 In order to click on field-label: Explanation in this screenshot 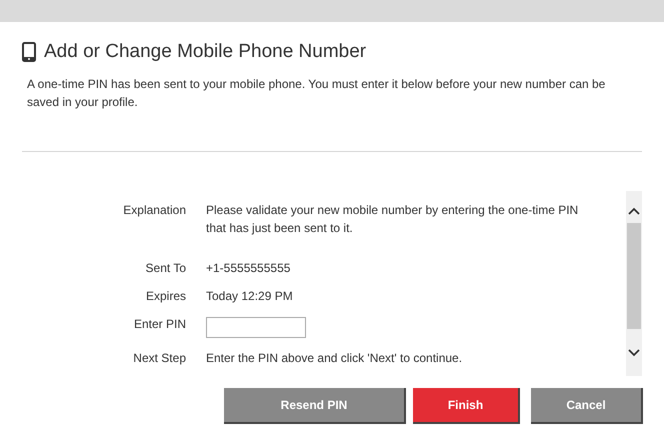, I will do `click(154, 210)`.